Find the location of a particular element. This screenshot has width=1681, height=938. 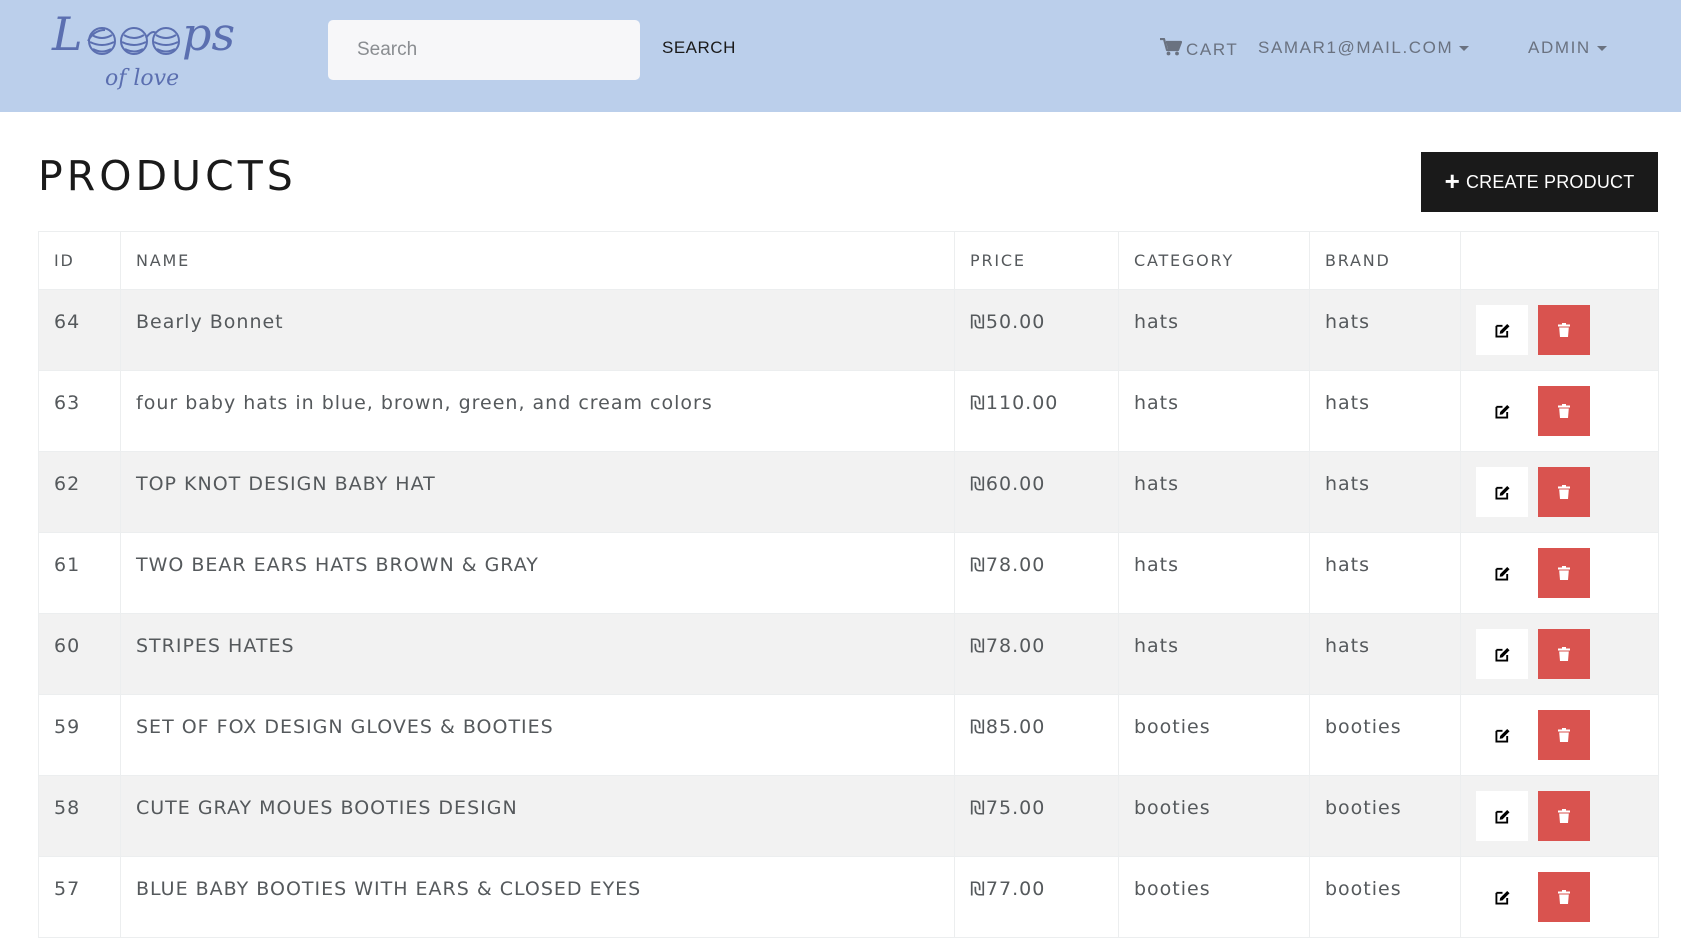

column-header-category: CATEGORY is located at coordinates (1214, 260).